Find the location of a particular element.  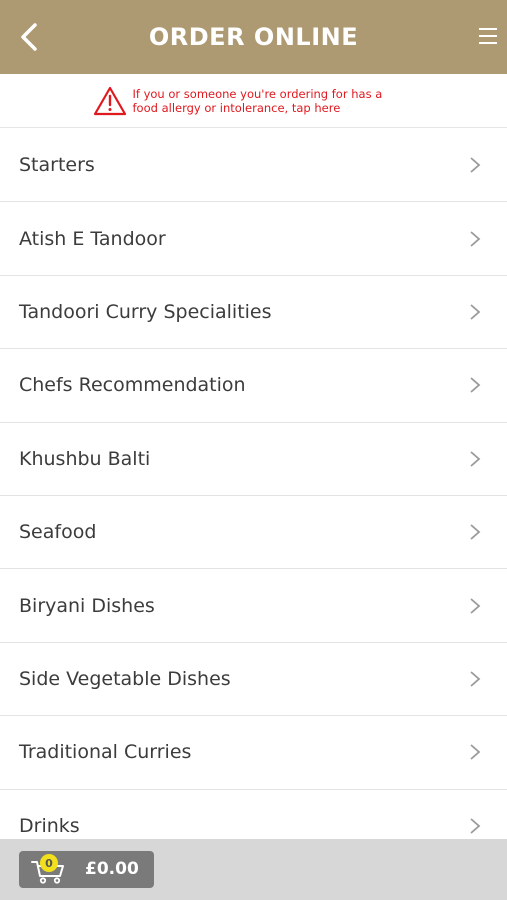

category-label: Seafood is located at coordinates (58, 532).